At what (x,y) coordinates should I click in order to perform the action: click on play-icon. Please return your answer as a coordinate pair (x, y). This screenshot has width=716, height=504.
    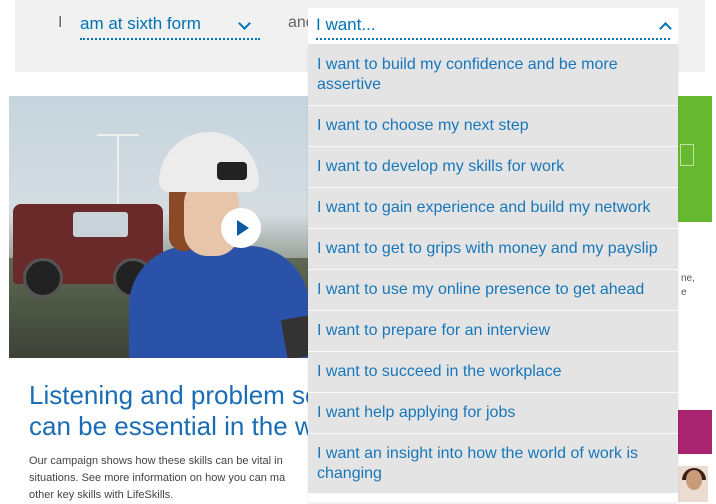
    Looking at the image, I should click on (243, 228).